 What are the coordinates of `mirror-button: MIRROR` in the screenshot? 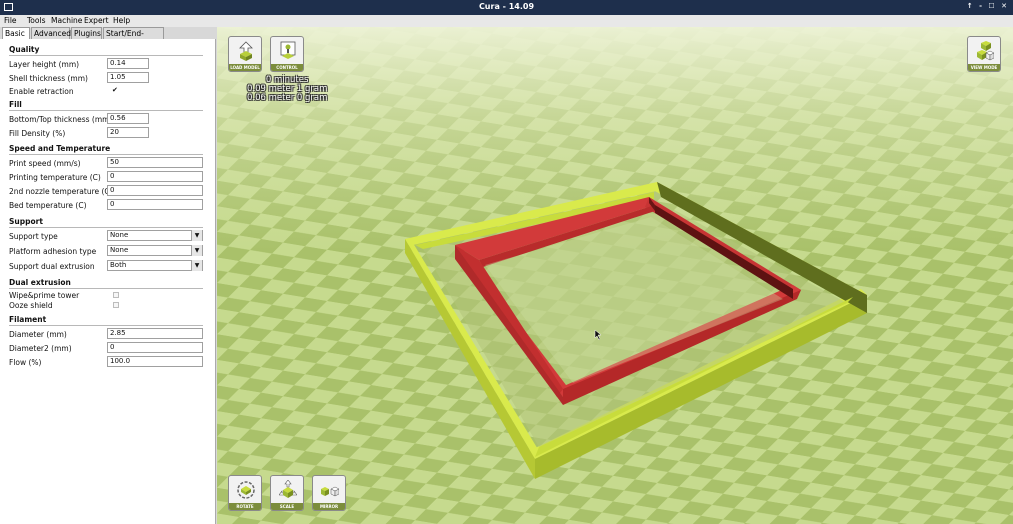 It's located at (329, 493).